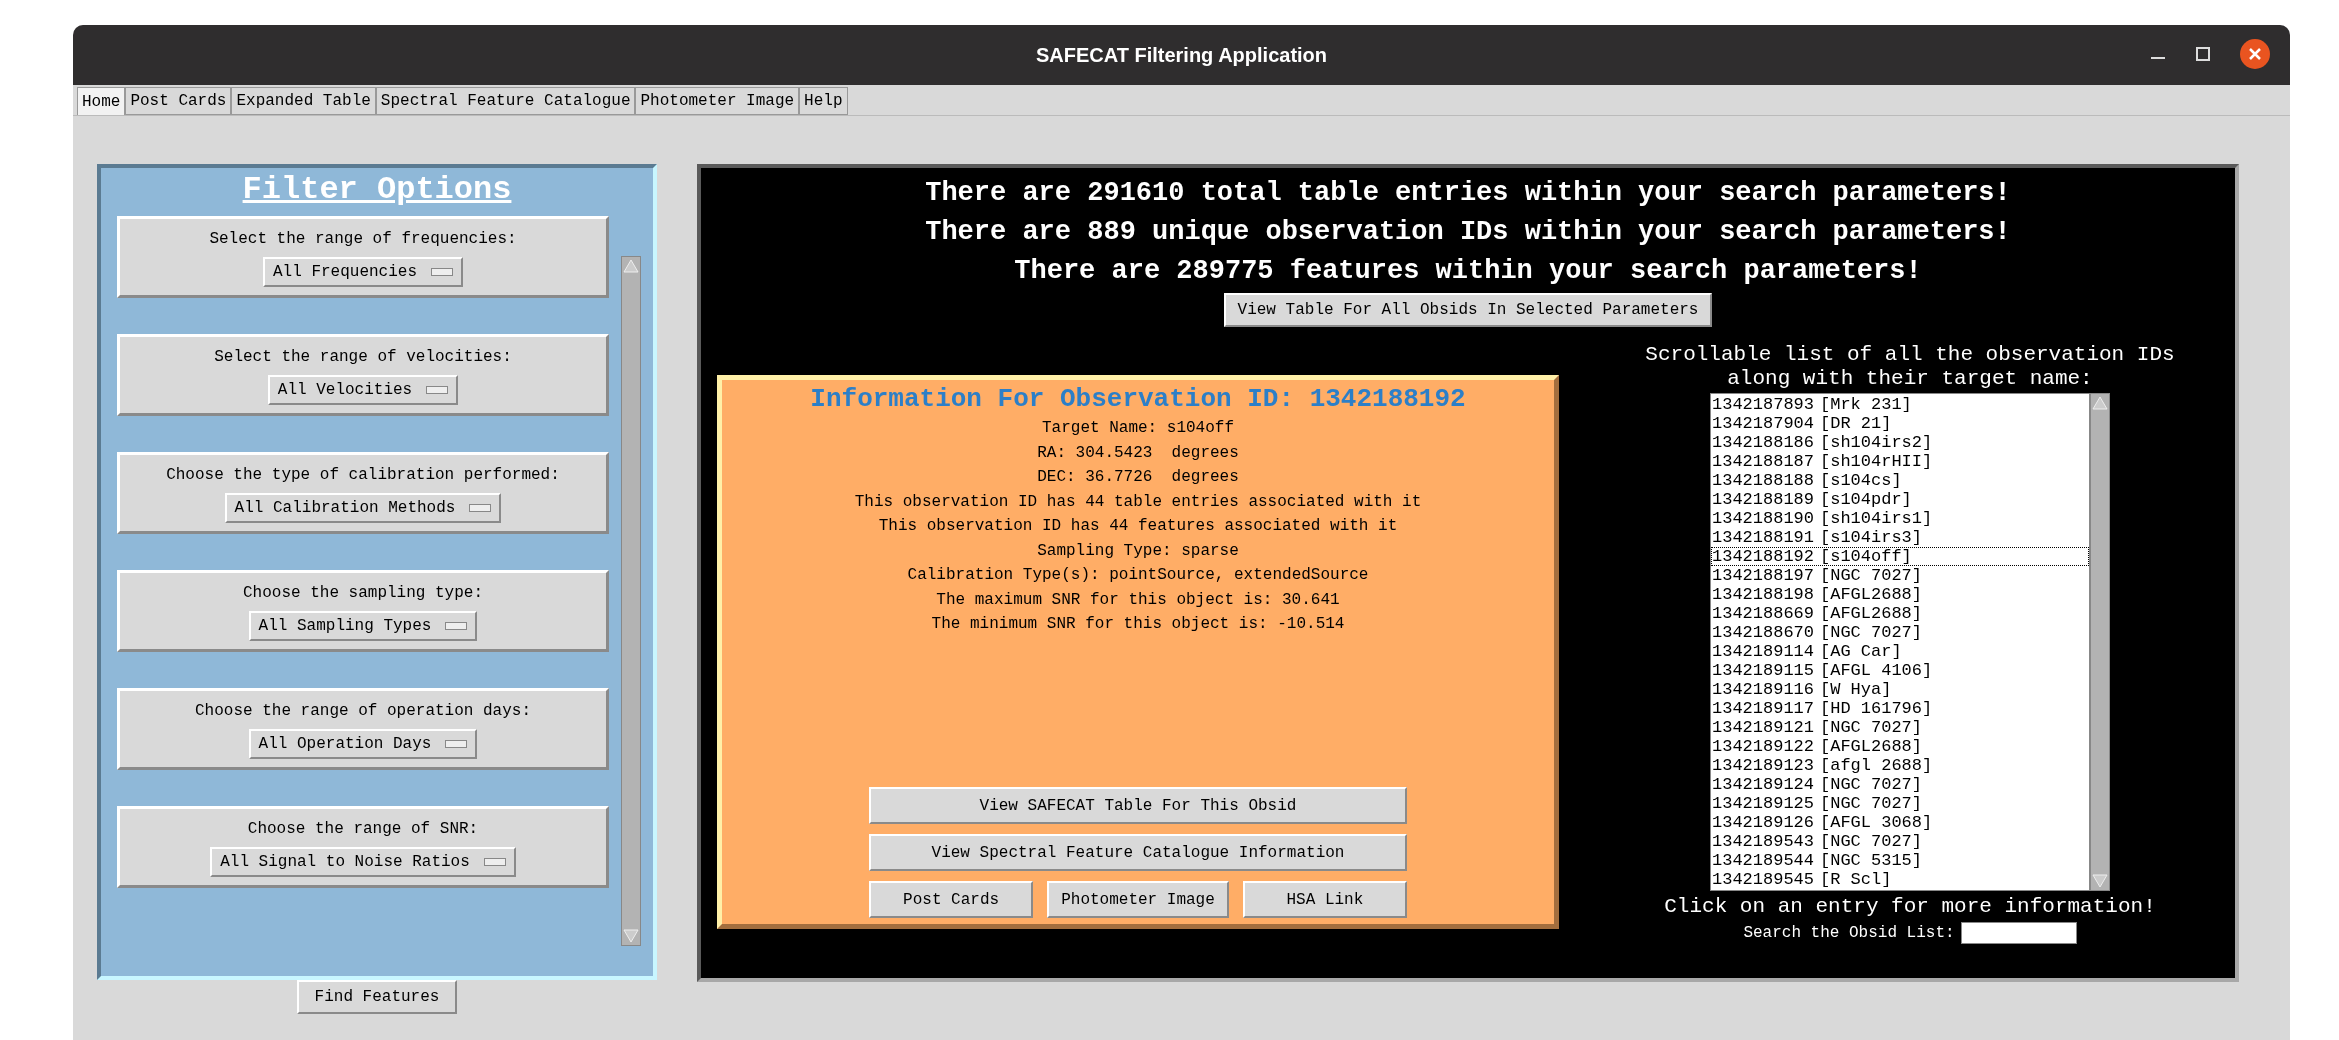 The width and height of the screenshot is (2339, 1040). I want to click on filter-label: Choose the range of SNR:, so click(363, 829).